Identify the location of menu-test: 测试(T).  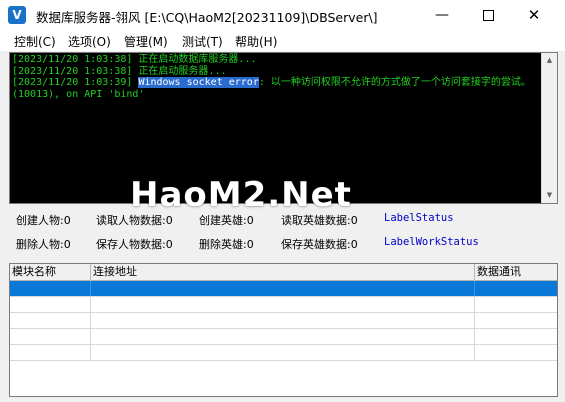
(202, 41).